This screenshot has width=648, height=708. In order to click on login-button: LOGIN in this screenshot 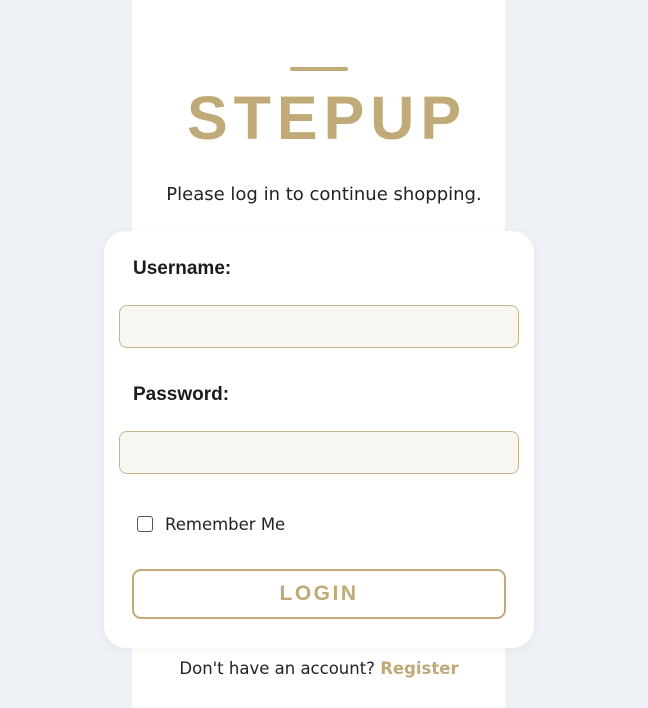, I will do `click(319, 594)`.